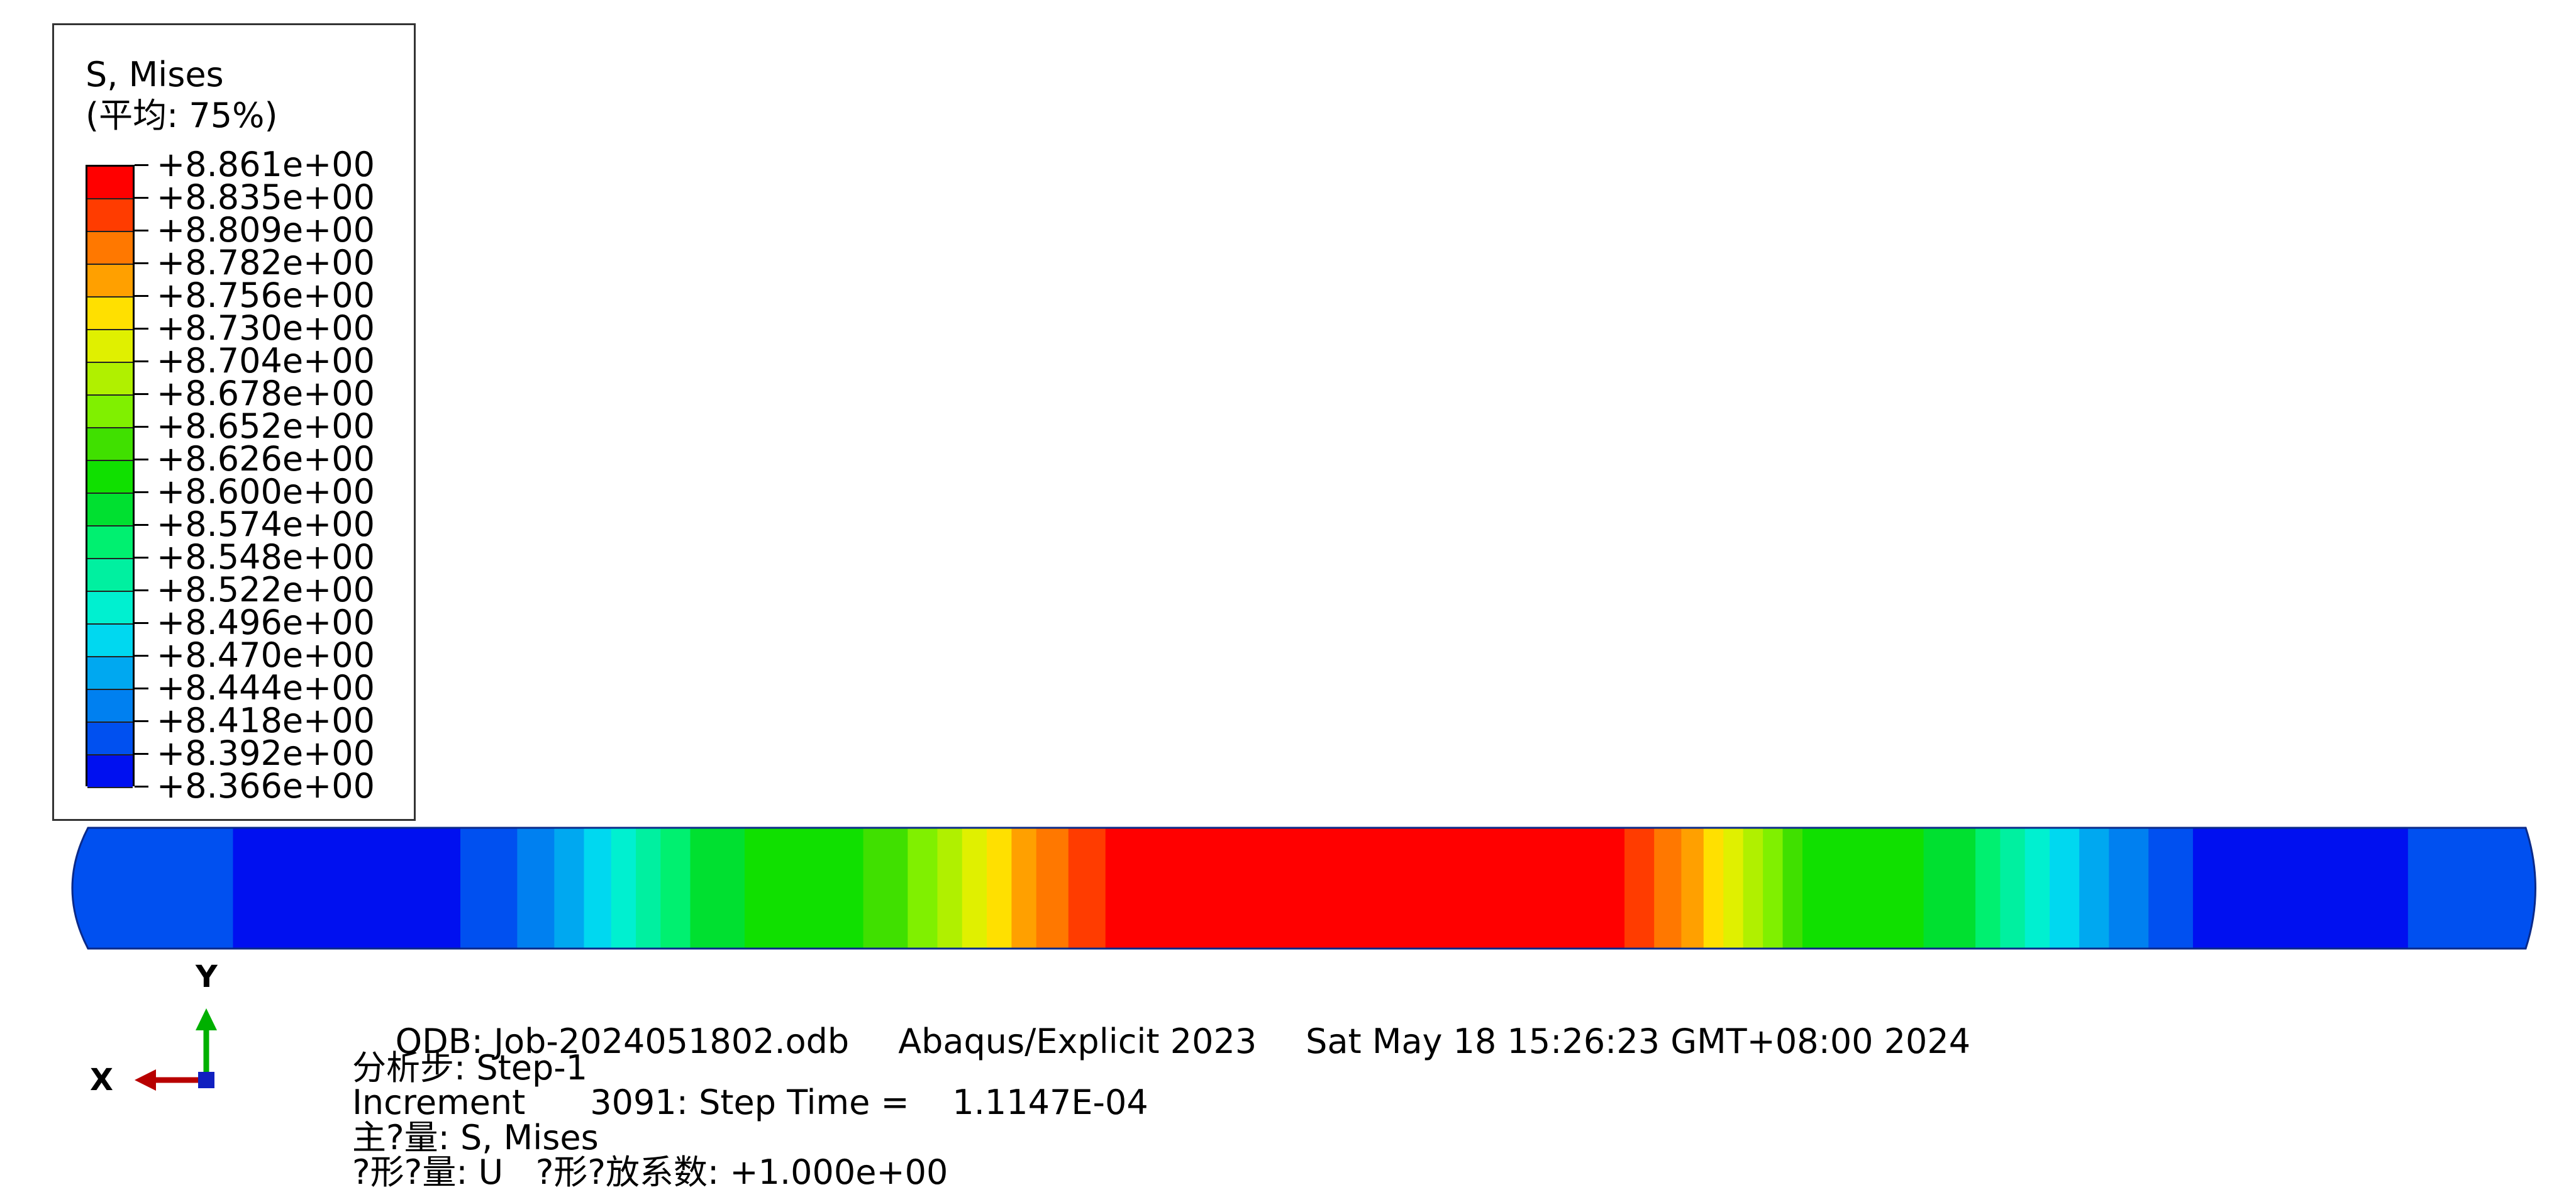 The image size is (2576, 1192). I want to click on y-axis-arrowhead, so click(206, 1019).